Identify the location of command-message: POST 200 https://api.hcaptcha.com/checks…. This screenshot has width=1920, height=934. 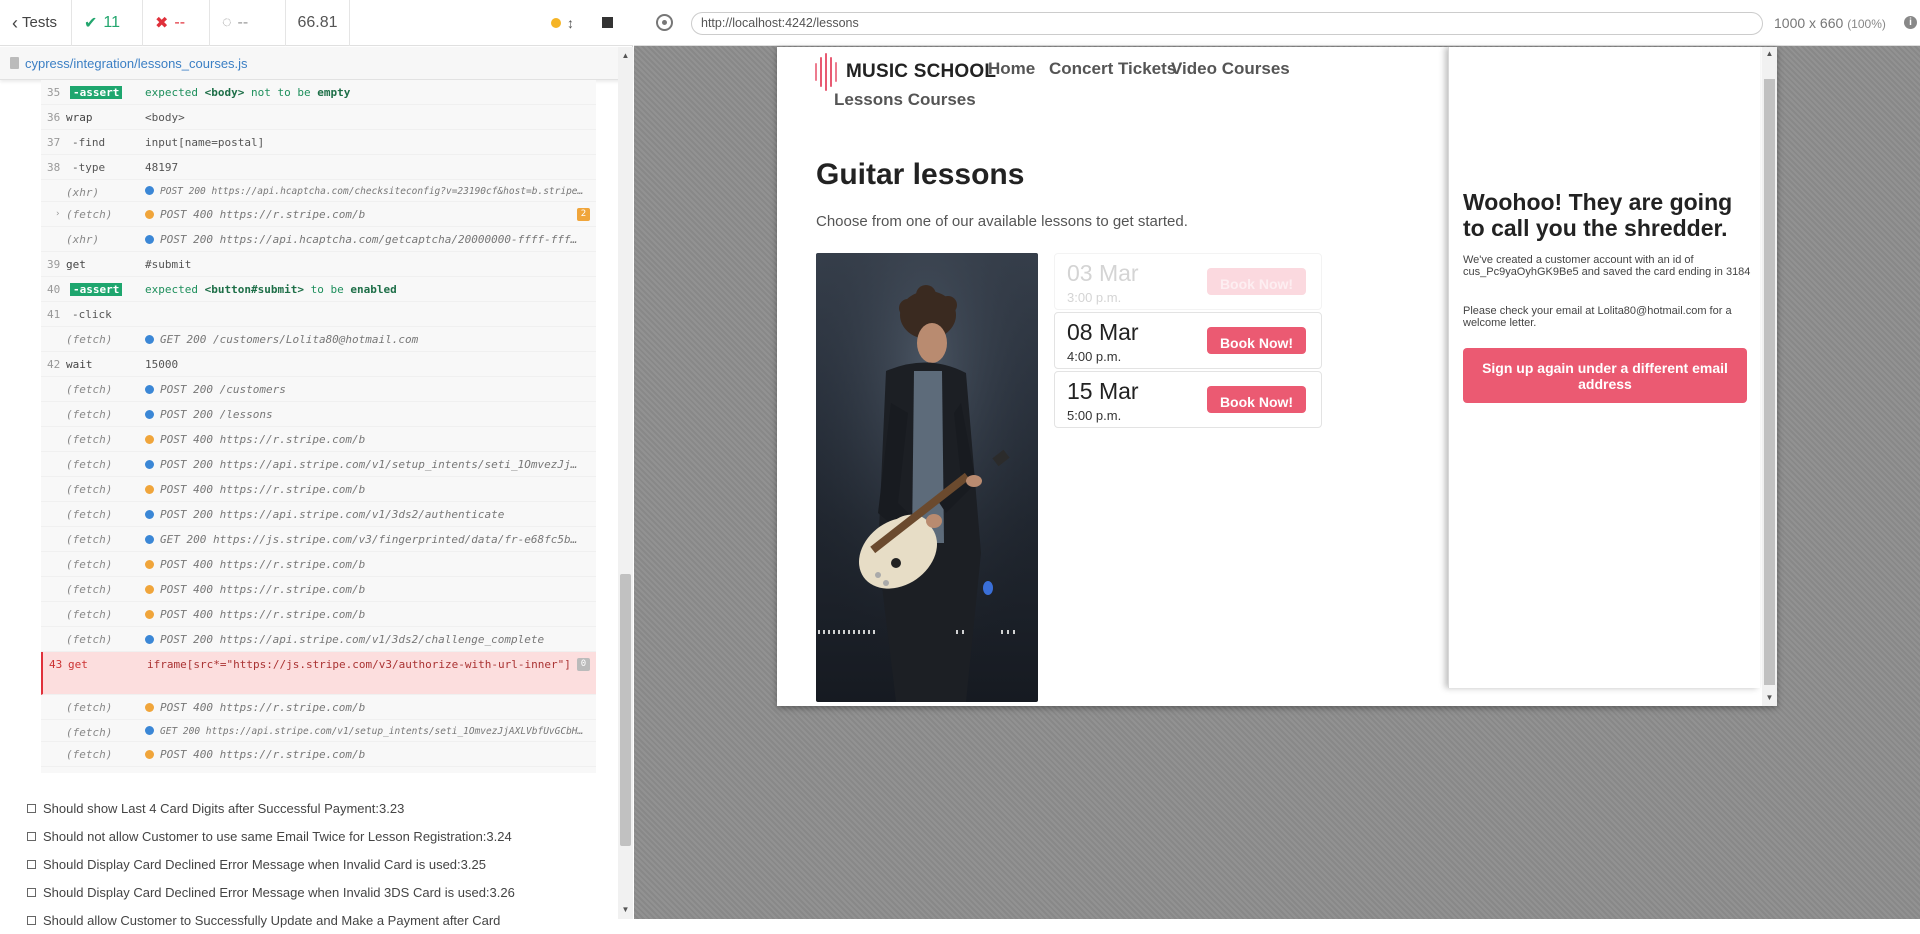
(370, 190).